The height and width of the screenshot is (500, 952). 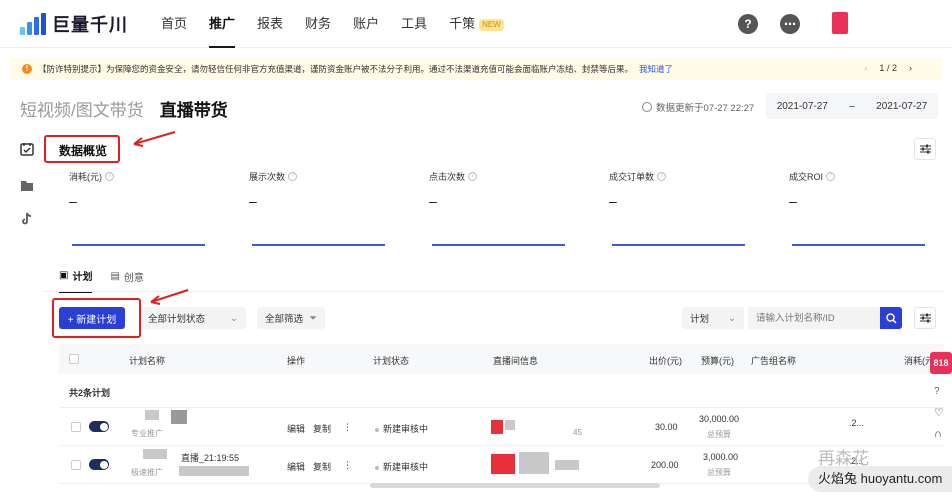 I want to click on avatar, so click(x=840, y=23).